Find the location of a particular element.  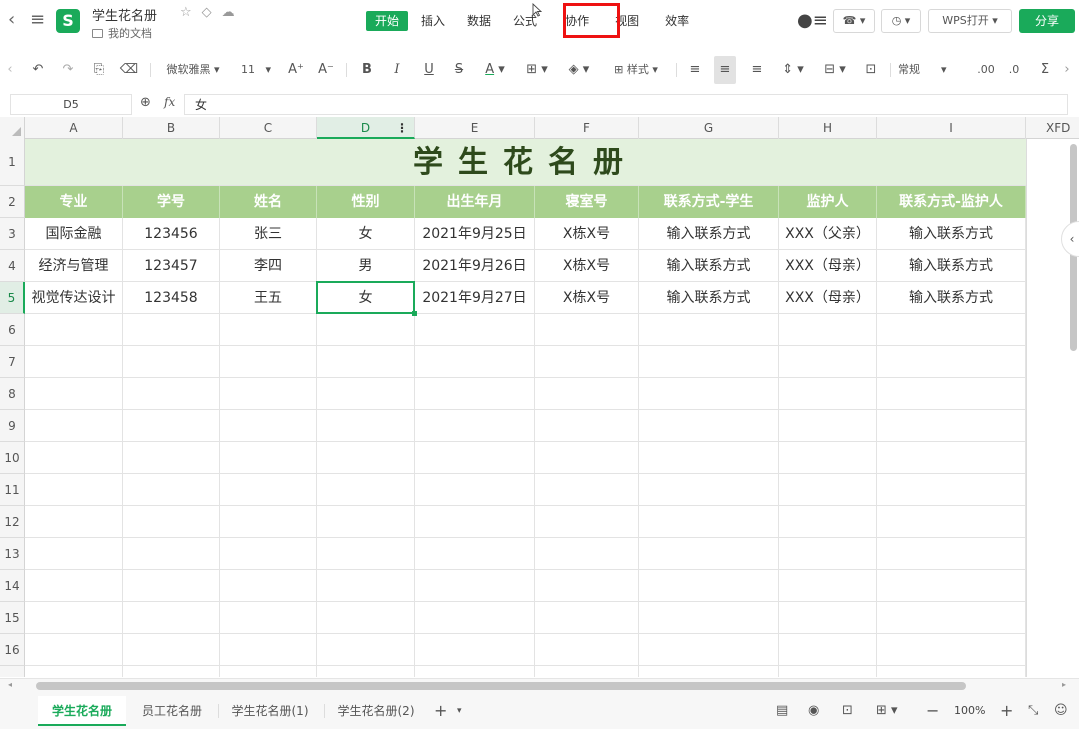

table-cell: XXX（母亲） is located at coordinates (828, 298).